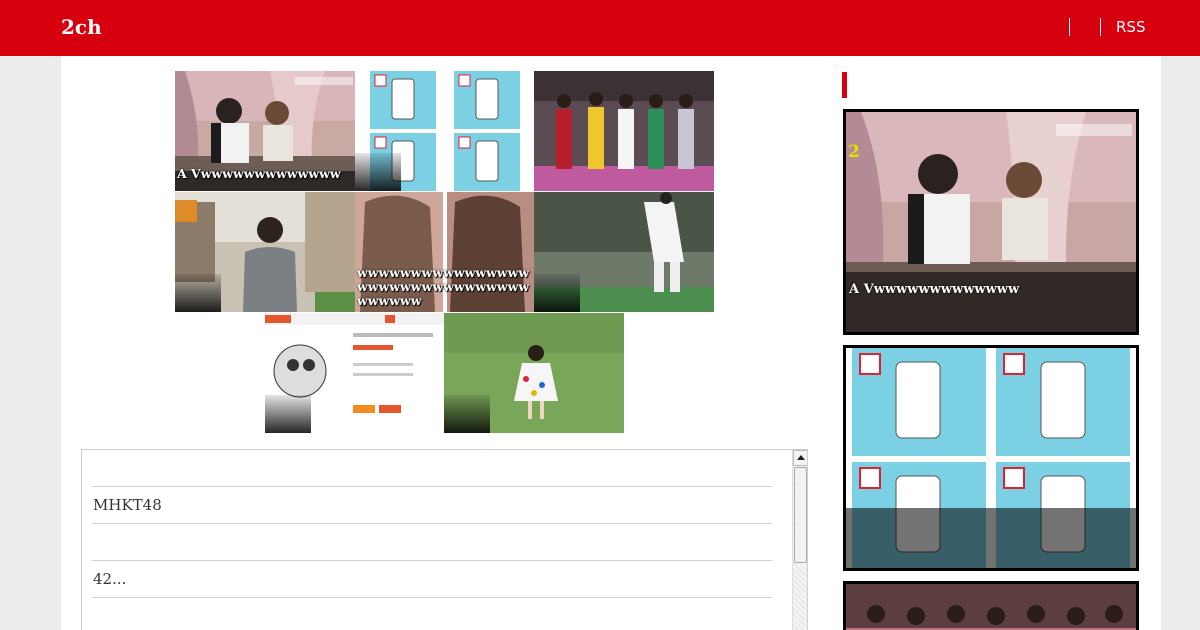 Image resolution: width=1200 pixels, height=630 pixels. Describe the element at coordinates (432, 505) in the screenshot. I see `list-item: MHKT48` at that location.